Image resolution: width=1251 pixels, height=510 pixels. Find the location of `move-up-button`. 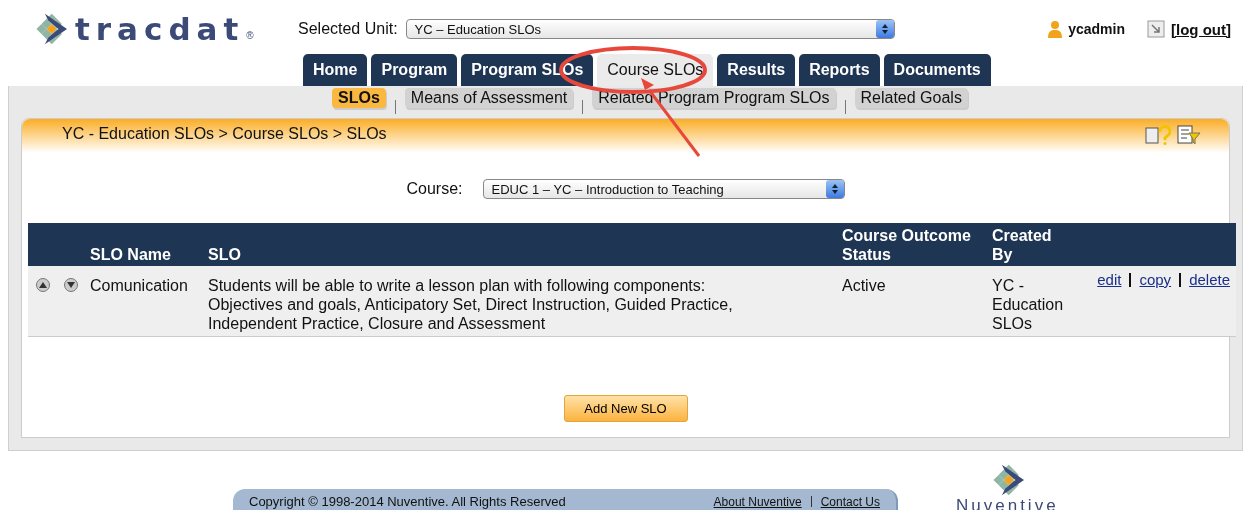

move-up-button is located at coordinates (43, 285).